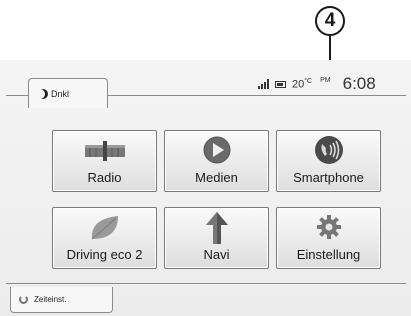  Describe the element at coordinates (263, 84) in the screenshot. I see `signal-strength-icon` at that location.